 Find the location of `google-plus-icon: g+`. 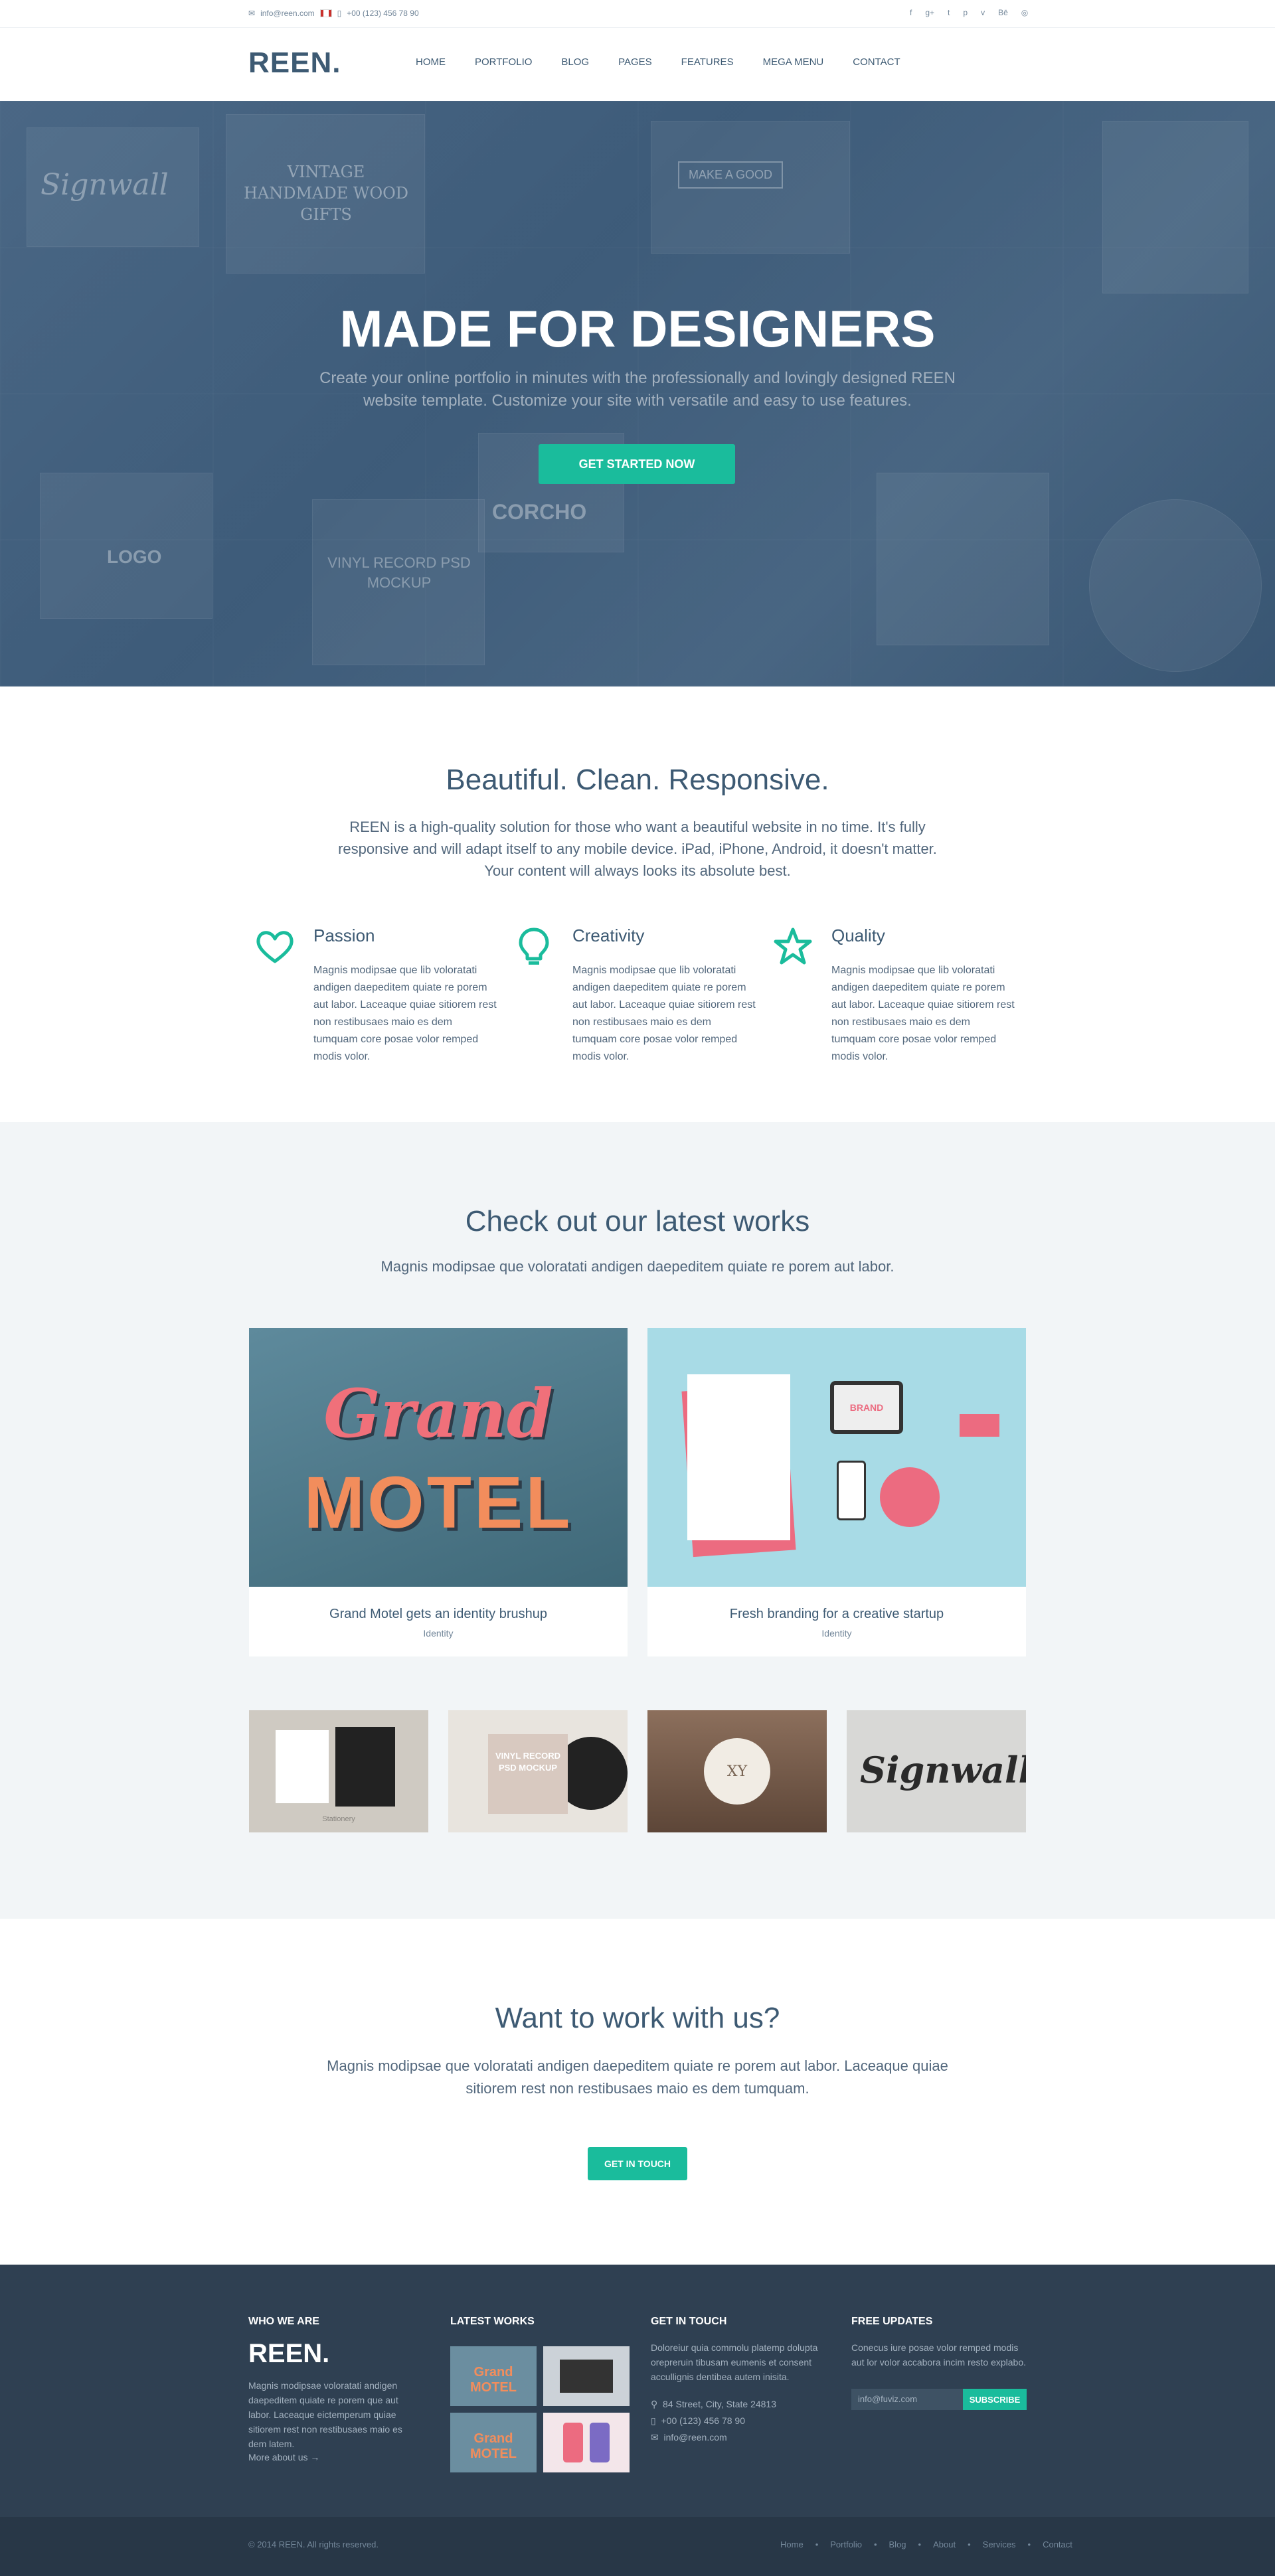

google-plus-icon: g+ is located at coordinates (929, 12).